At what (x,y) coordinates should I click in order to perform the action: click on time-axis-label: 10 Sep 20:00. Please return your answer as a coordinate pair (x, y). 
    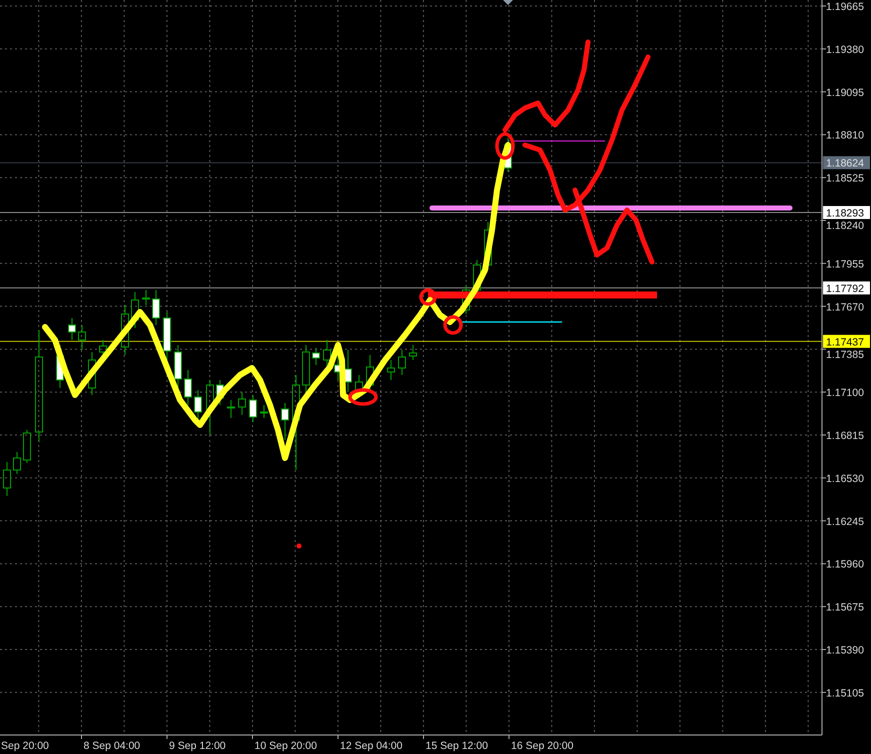
    Looking at the image, I should click on (285, 746).